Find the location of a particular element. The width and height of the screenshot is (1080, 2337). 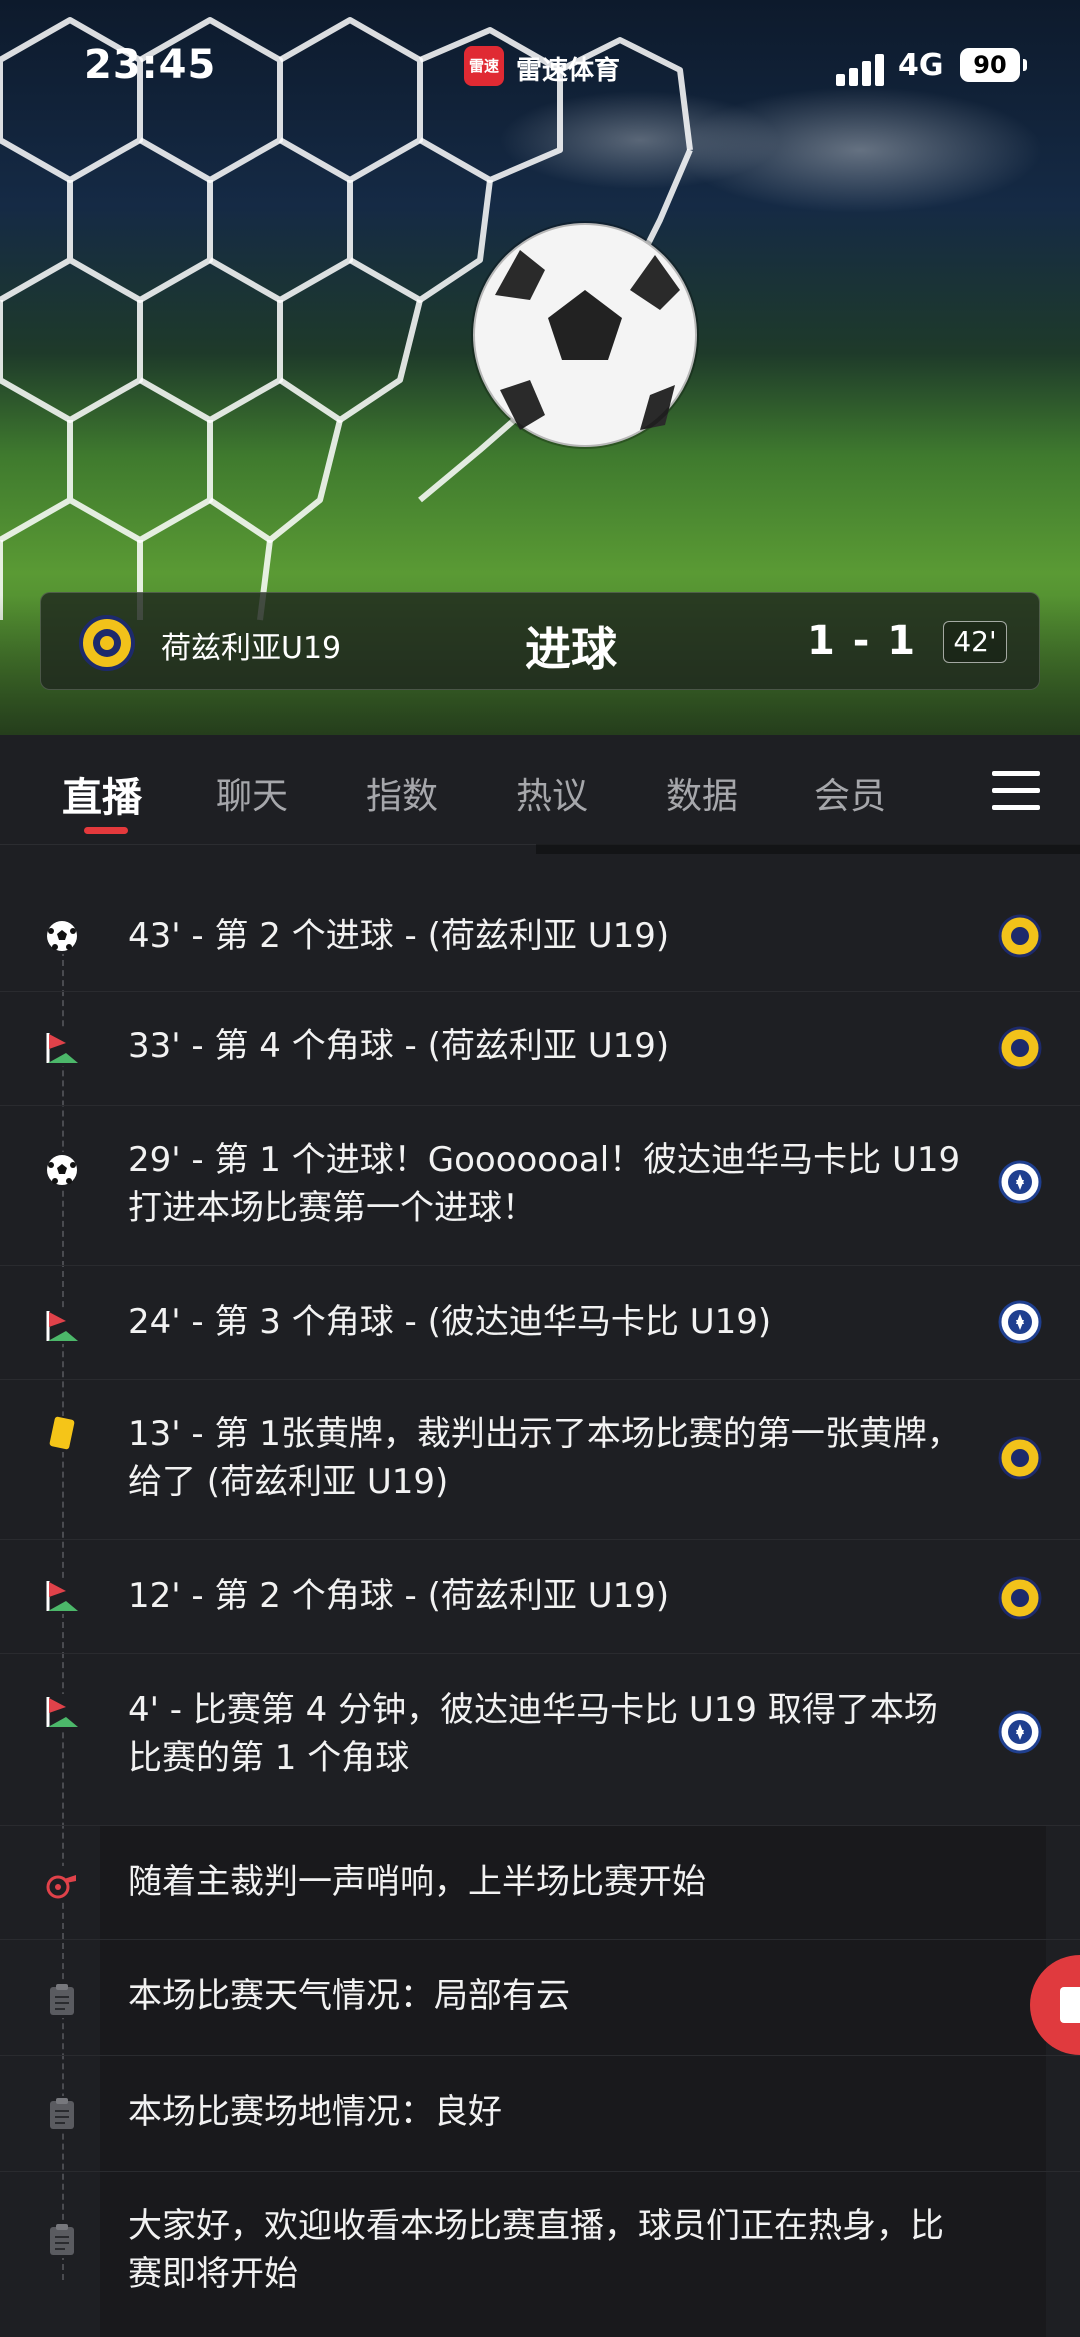

commentary-row: 本场比赛场地情况：良好 is located at coordinates (540, 2114).